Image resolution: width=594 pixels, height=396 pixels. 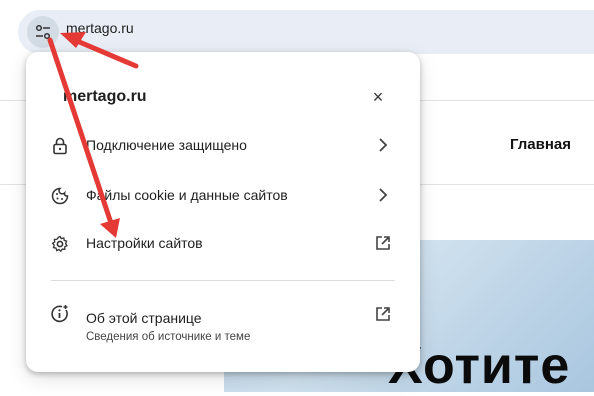 What do you see at coordinates (60, 196) in the screenshot?
I see `cookie-icon` at bounding box center [60, 196].